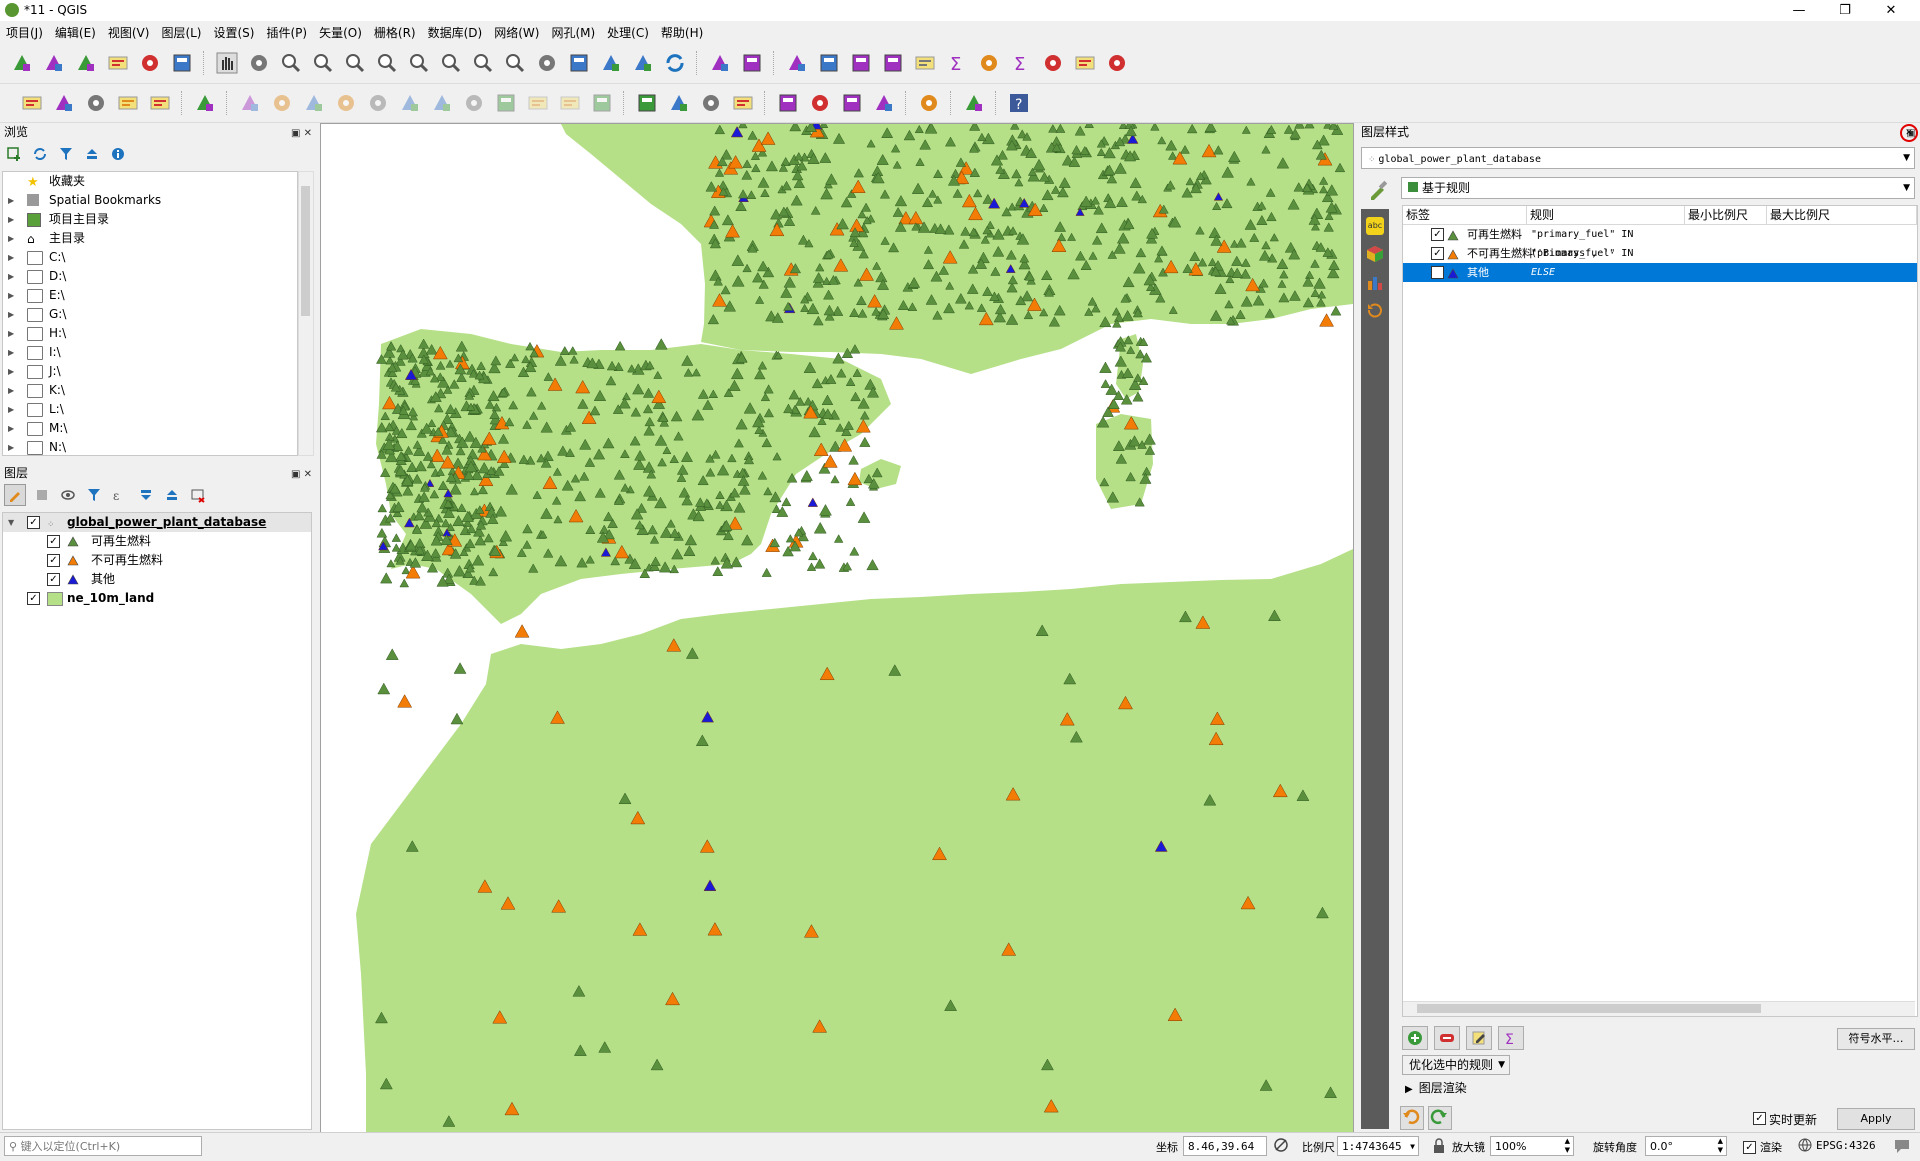 The height and width of the screenshot is (1161, 1920). Describe the element at coordinates (282, 103) in the screenshot. I see `toggle-editing-icon` at that location.